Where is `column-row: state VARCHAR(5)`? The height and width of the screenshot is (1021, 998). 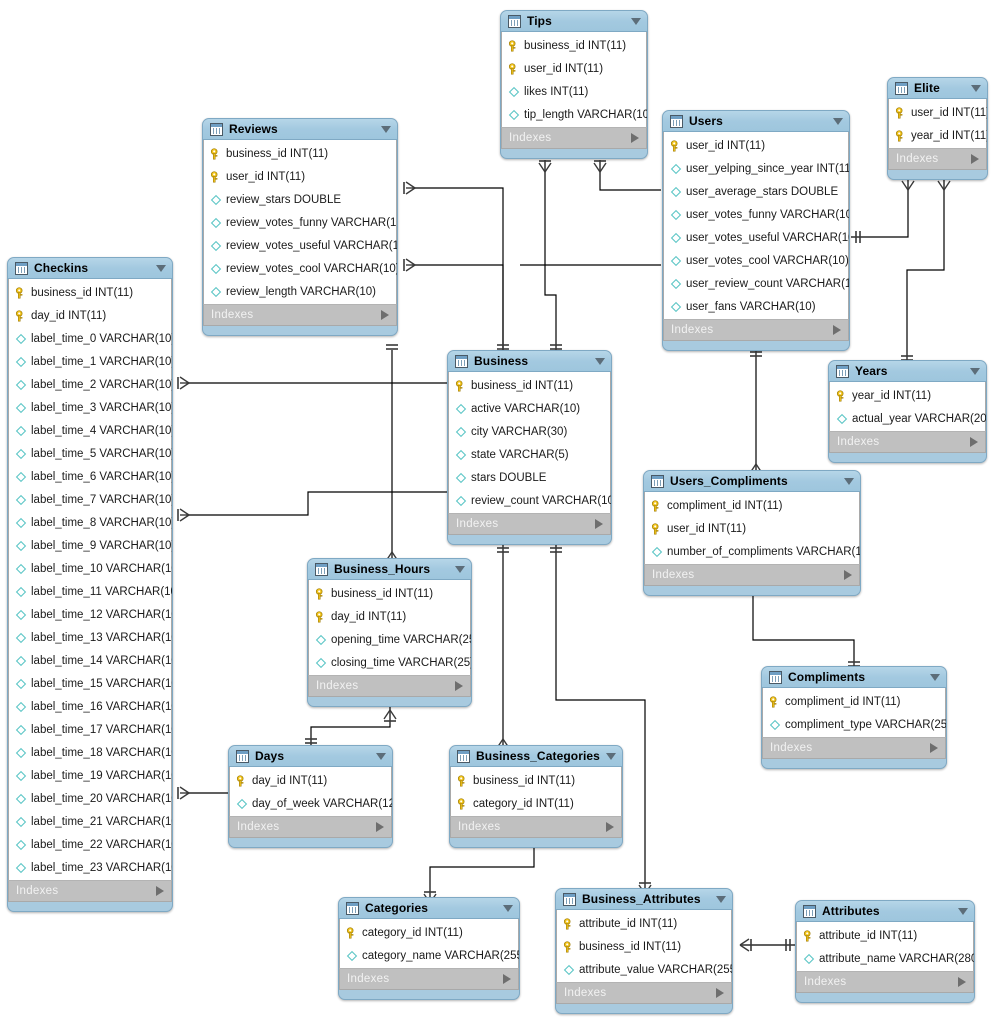
column-row: state VARCHAR(5) is located at coordinates (529, 454).